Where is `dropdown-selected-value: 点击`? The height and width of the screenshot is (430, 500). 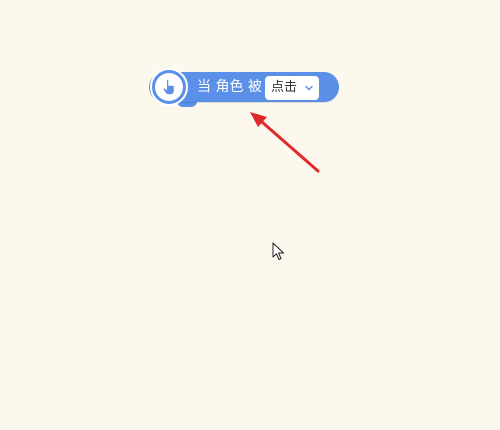
dropdown-selected-value: 点击 is located at coordinates (284, 87).